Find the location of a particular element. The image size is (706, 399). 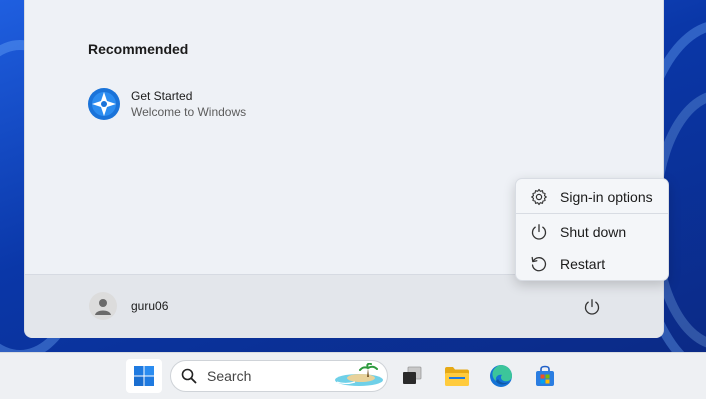

menu-item-label: Shut down is located at coordinates (593, 232).